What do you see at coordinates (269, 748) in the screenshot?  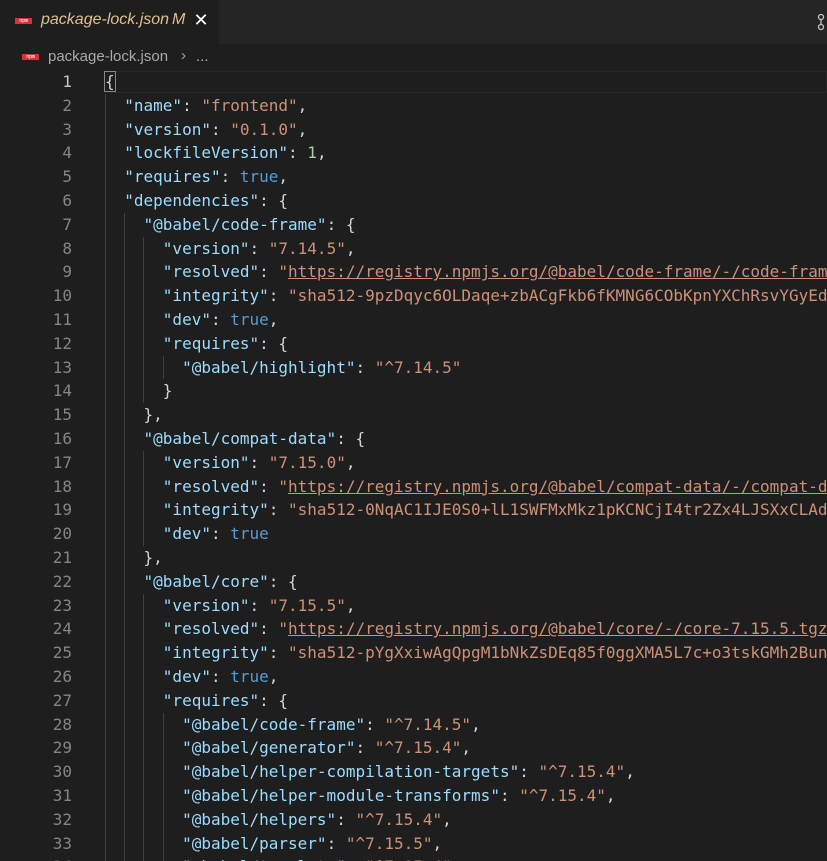 I see `code-token: "@babel/generator"` at bounding box center [269, 748].